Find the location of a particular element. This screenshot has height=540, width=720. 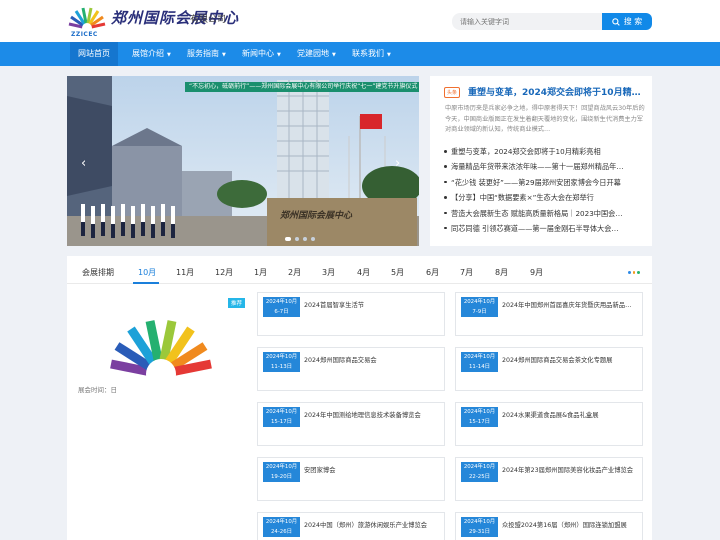

date-days: 19-20日 is located at coordinates (281, 476).